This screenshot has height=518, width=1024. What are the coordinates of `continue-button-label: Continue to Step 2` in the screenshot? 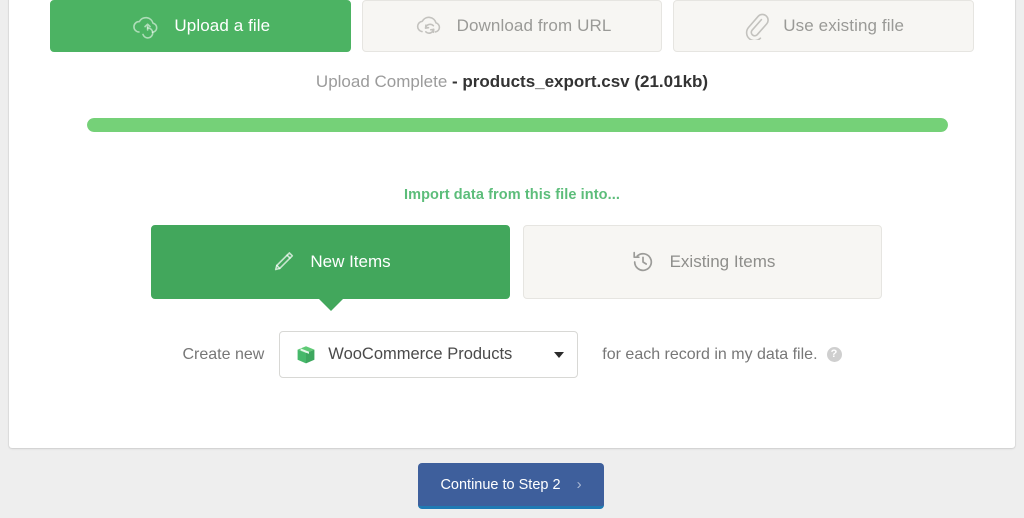 It's located at (500, 484).